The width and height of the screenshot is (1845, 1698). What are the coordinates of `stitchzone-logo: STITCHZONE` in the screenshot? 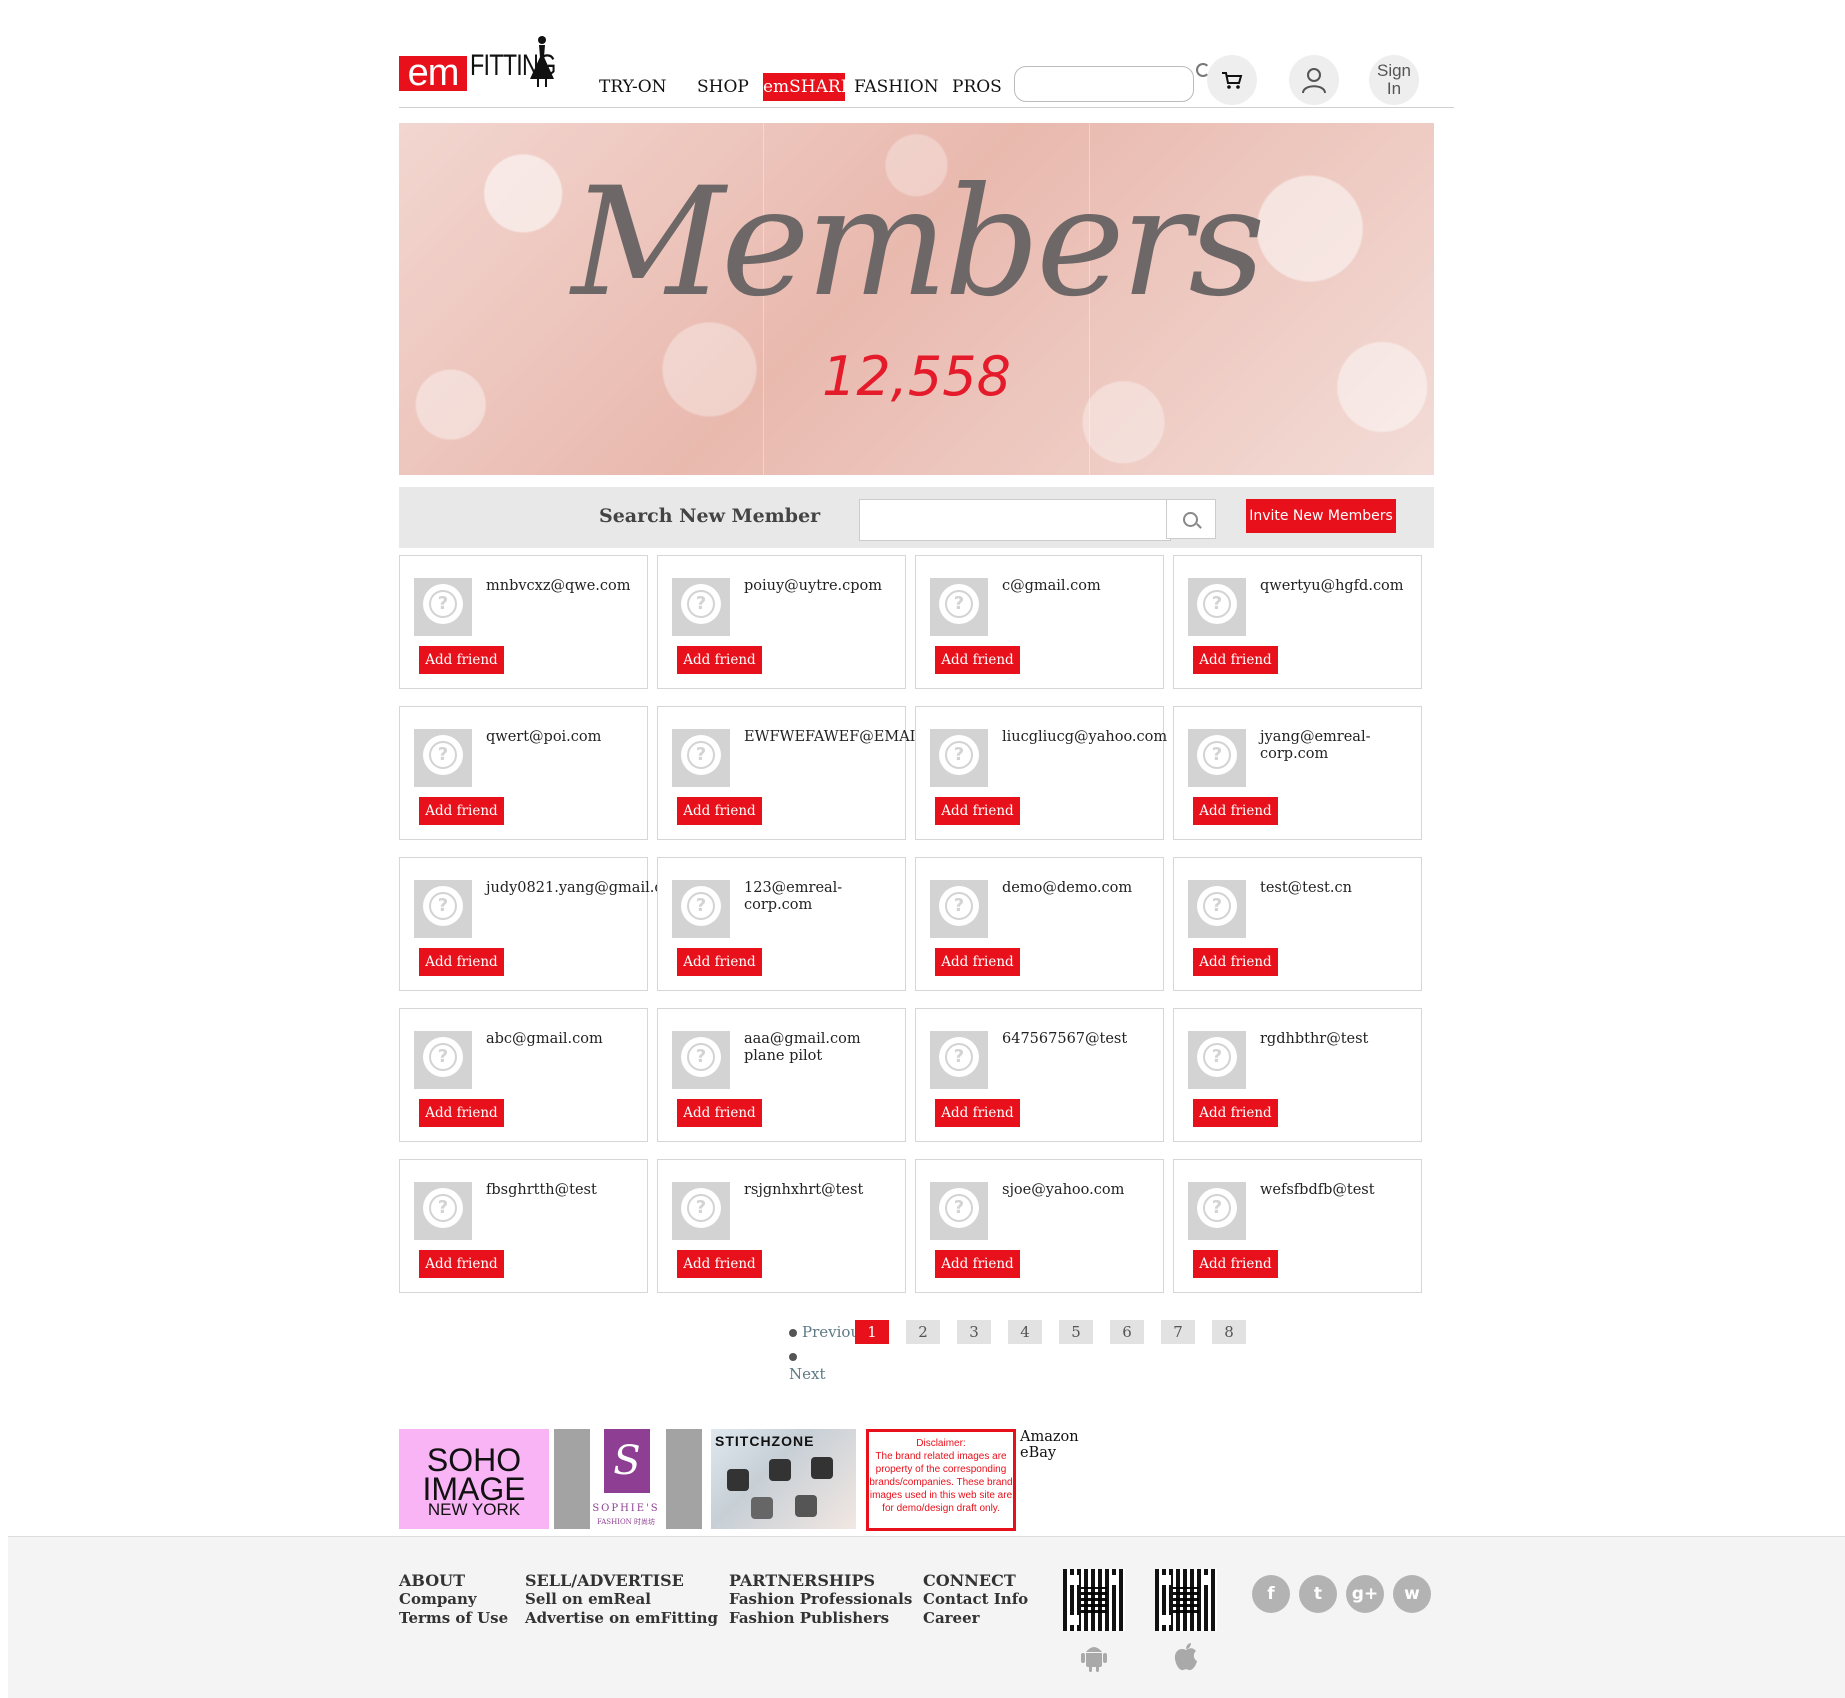 It's located at (783, 1479).